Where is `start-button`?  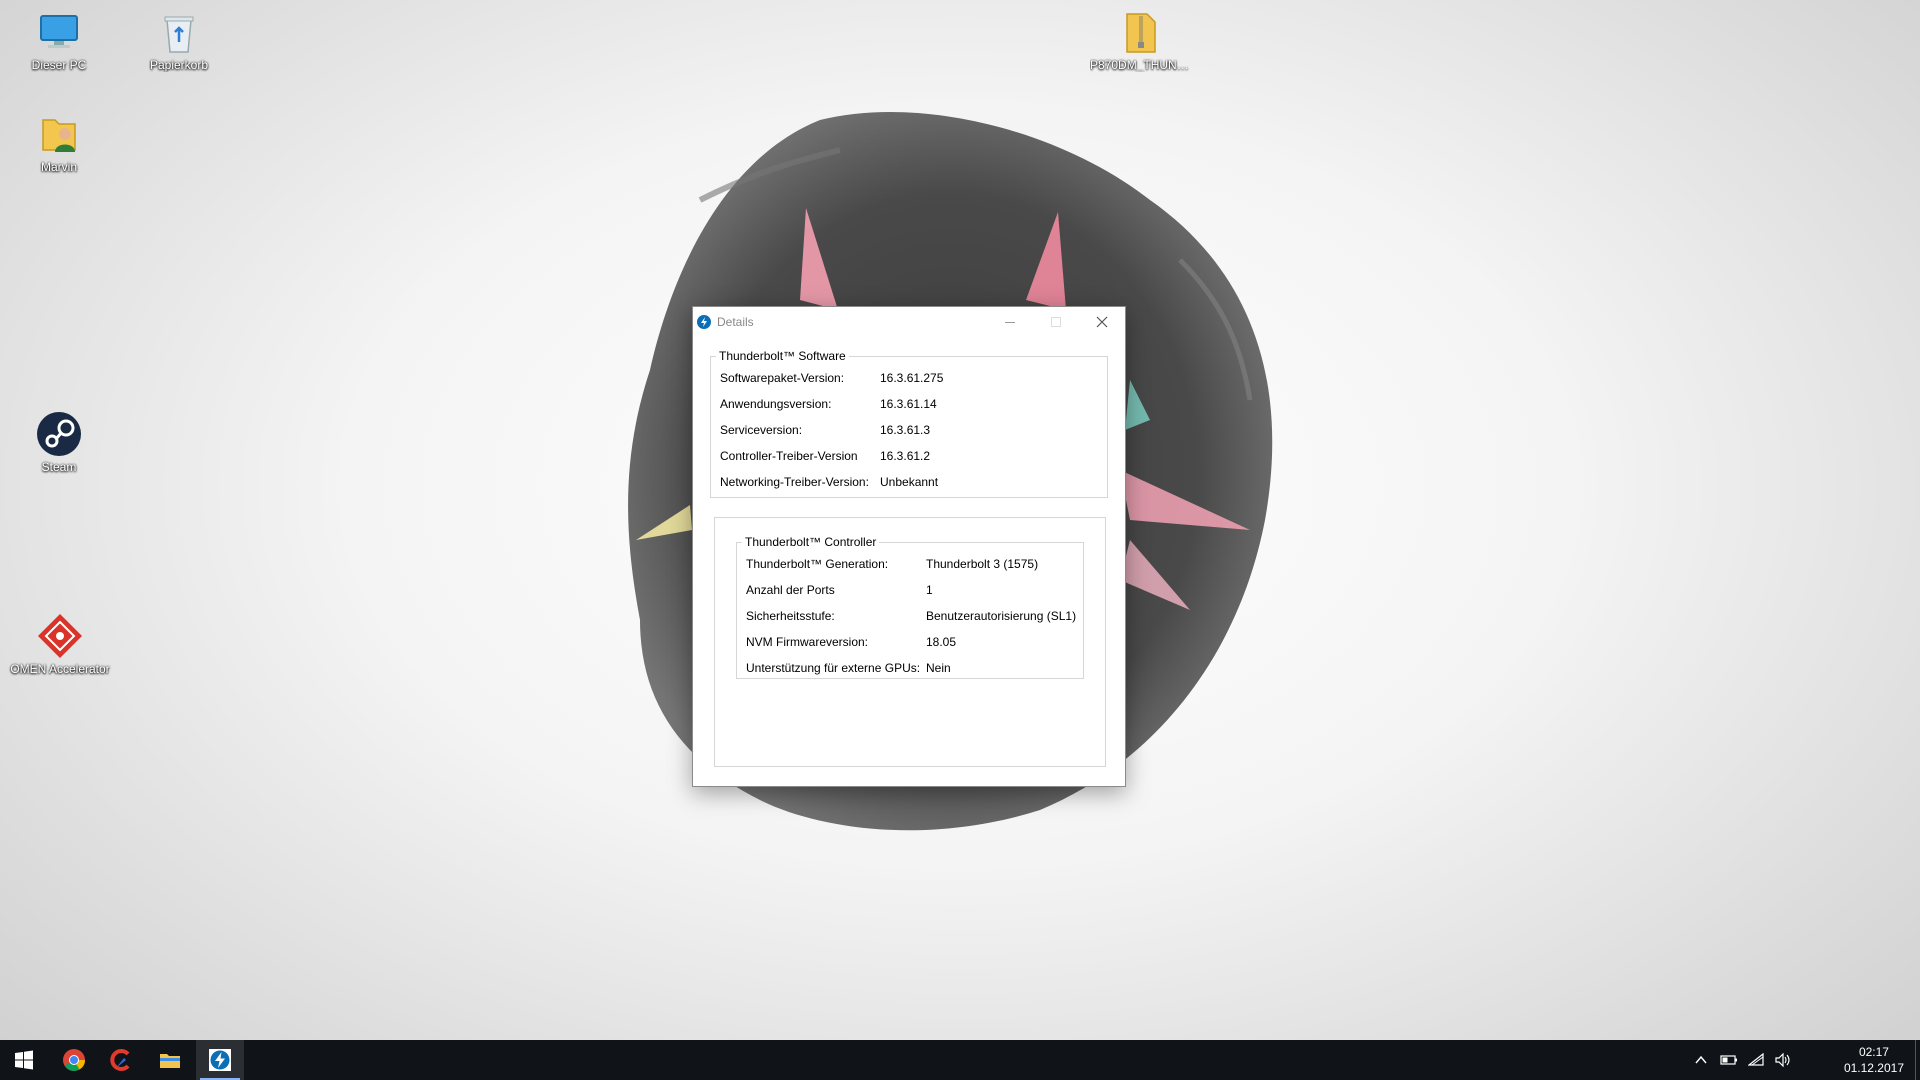
start-button is located at coordinates (24, 1060).